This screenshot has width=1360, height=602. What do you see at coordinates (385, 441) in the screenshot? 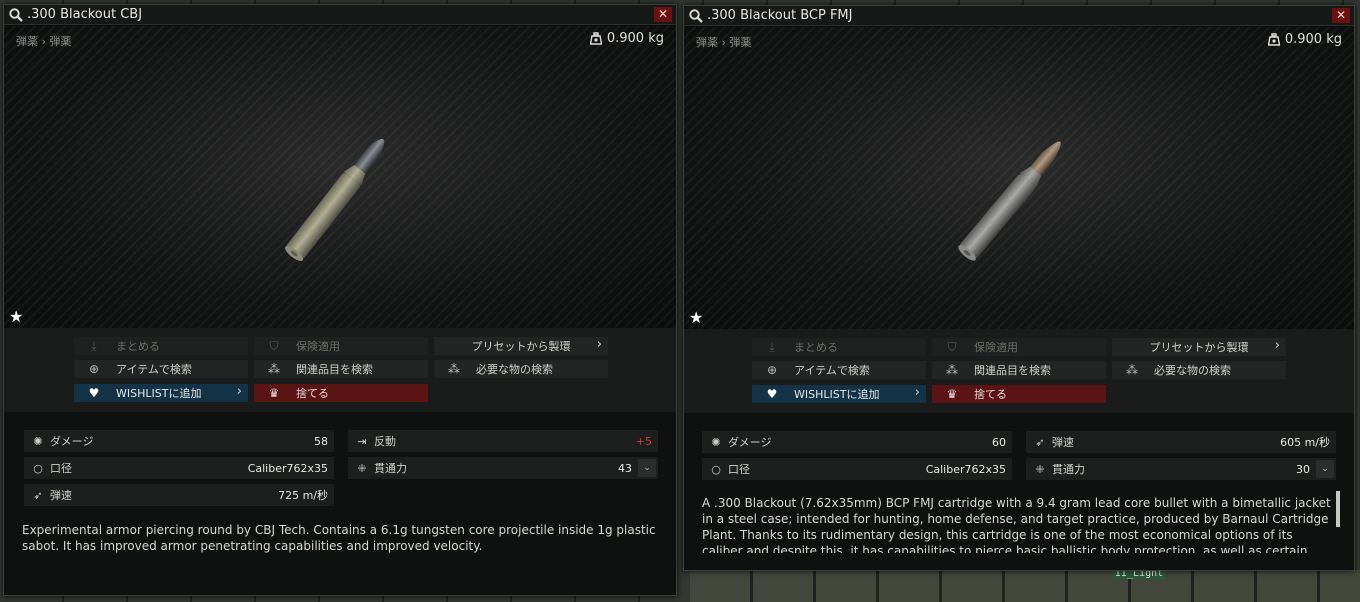
I see `stat-label: 反動` at bounding box center [385, 441].